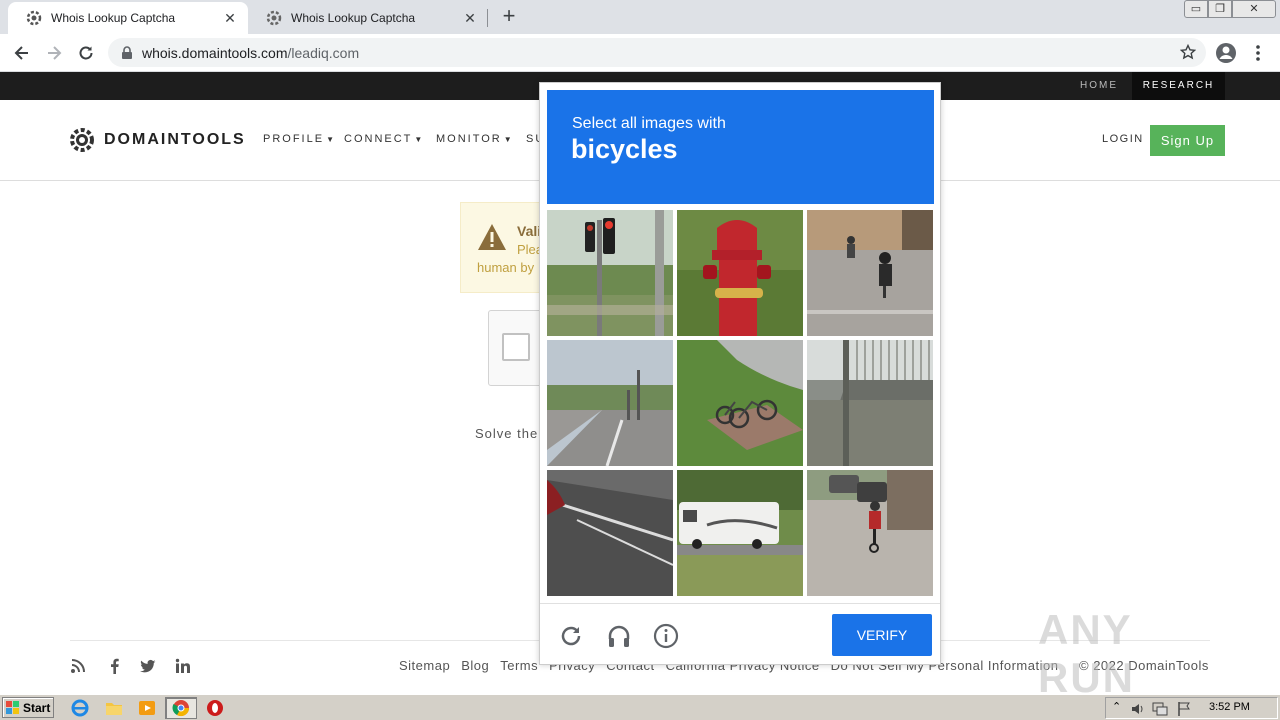 The height and width of the screenshot is (720, 1280). What do you see at coordinates (506, 267) in the screenshot?
I see `alert-text-line3: human by` at bounding box center [506, 267].